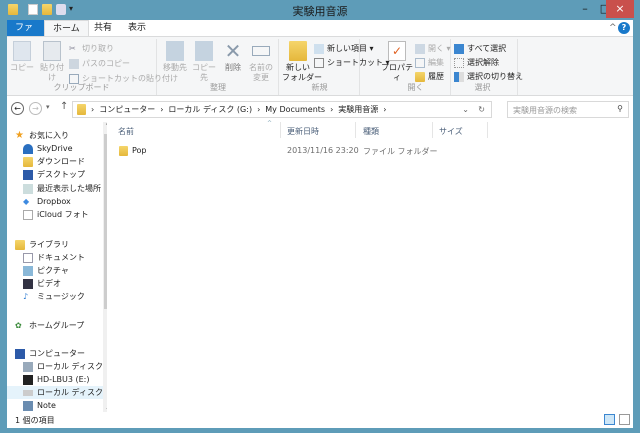 The width and height of the screenshot is (640, 433). I want to click on file-icon, so click(28, 214).